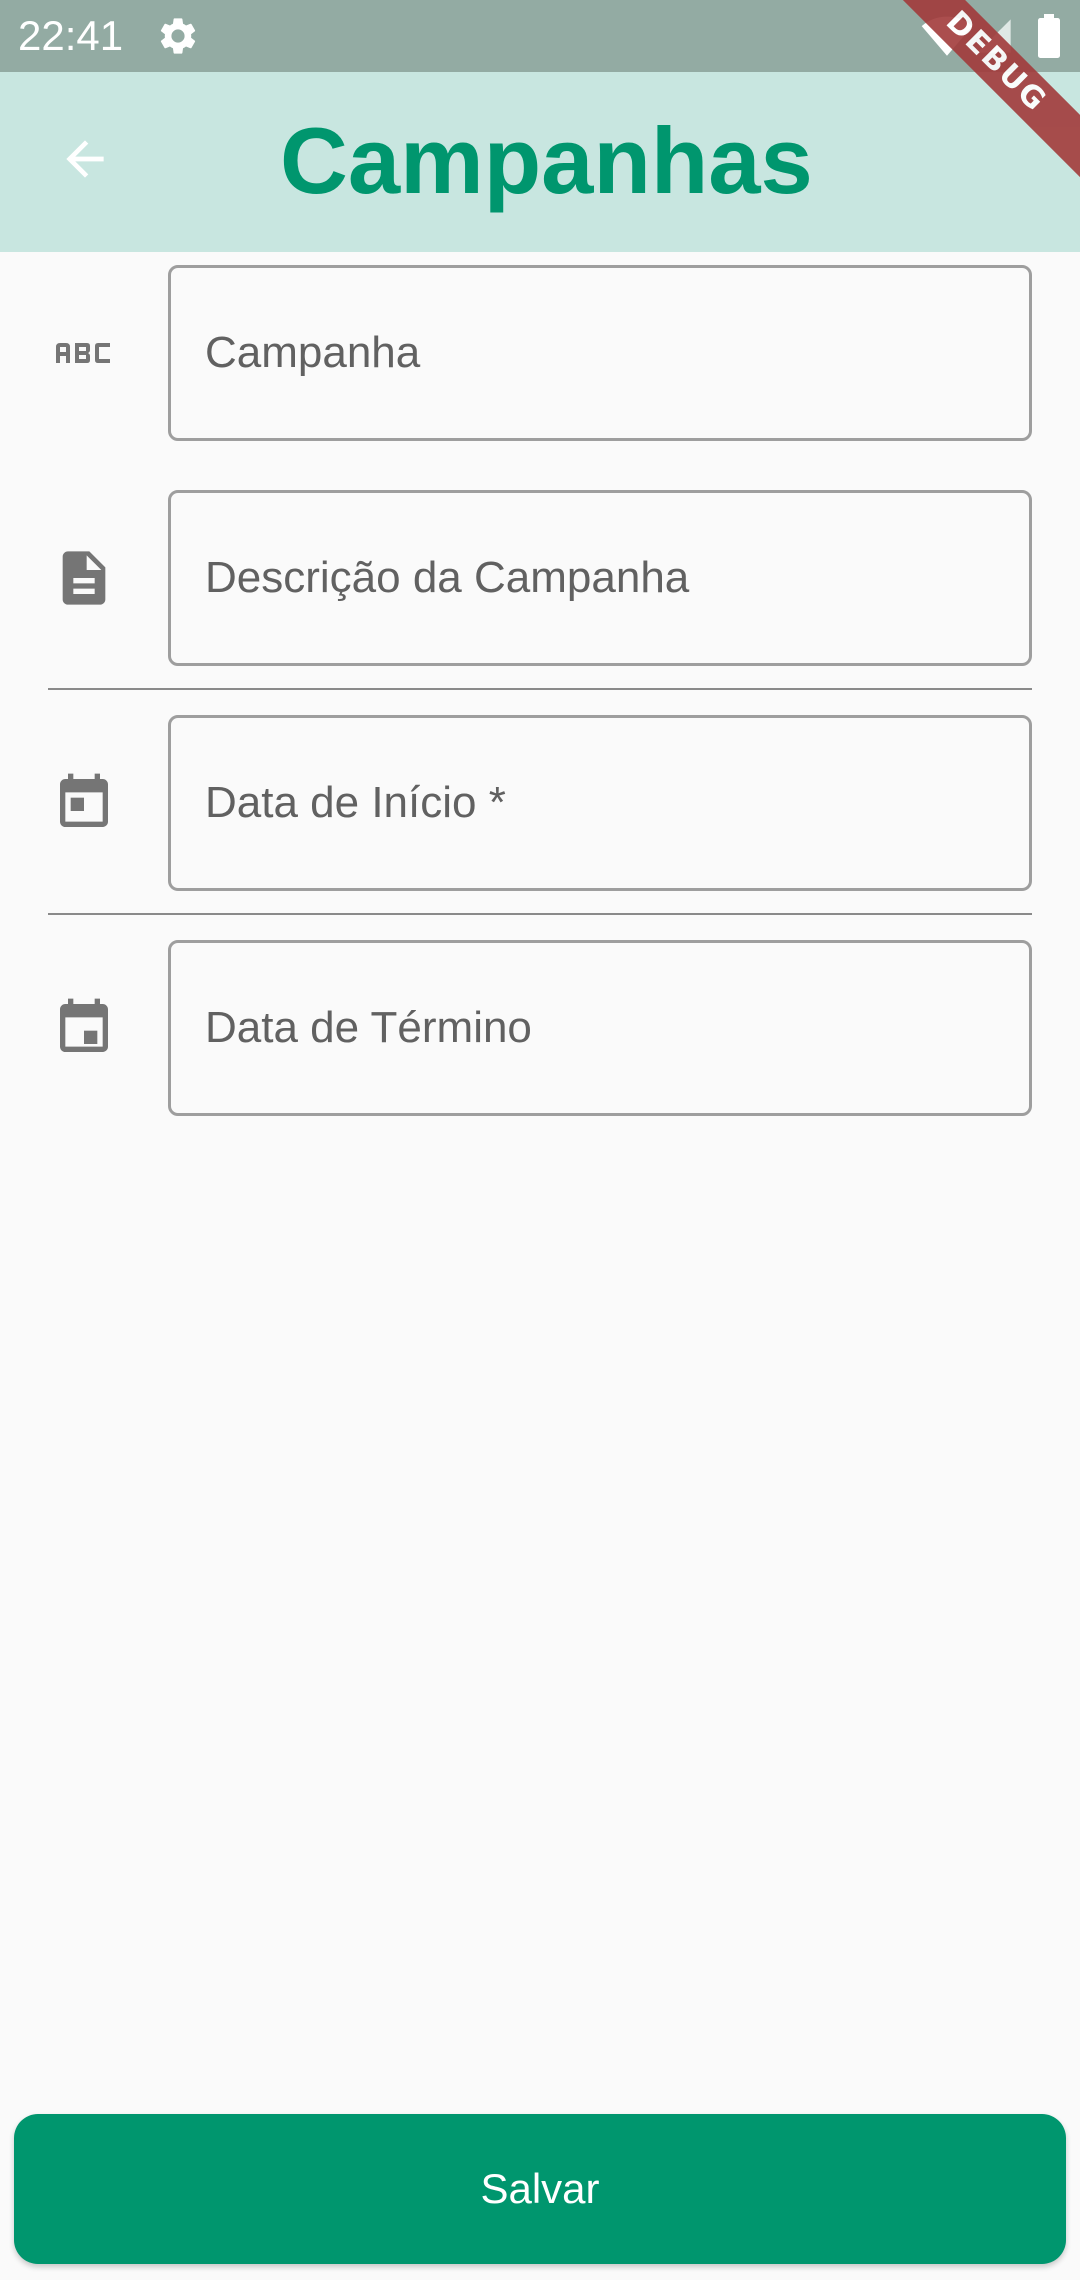 The height and width of the screenshot is (2280, 1080). I want to click on start-date-row: Data de Início *, so click(540, 803).